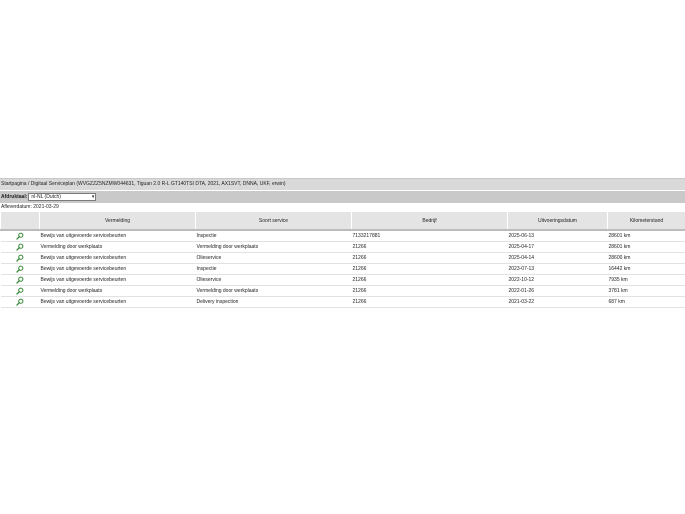 The width and height of the screenshot is (685, 514). Describe the element at coordinates (646, 302) in the screenshot. I see `cell-kilometerstand: 687 km` at that location.